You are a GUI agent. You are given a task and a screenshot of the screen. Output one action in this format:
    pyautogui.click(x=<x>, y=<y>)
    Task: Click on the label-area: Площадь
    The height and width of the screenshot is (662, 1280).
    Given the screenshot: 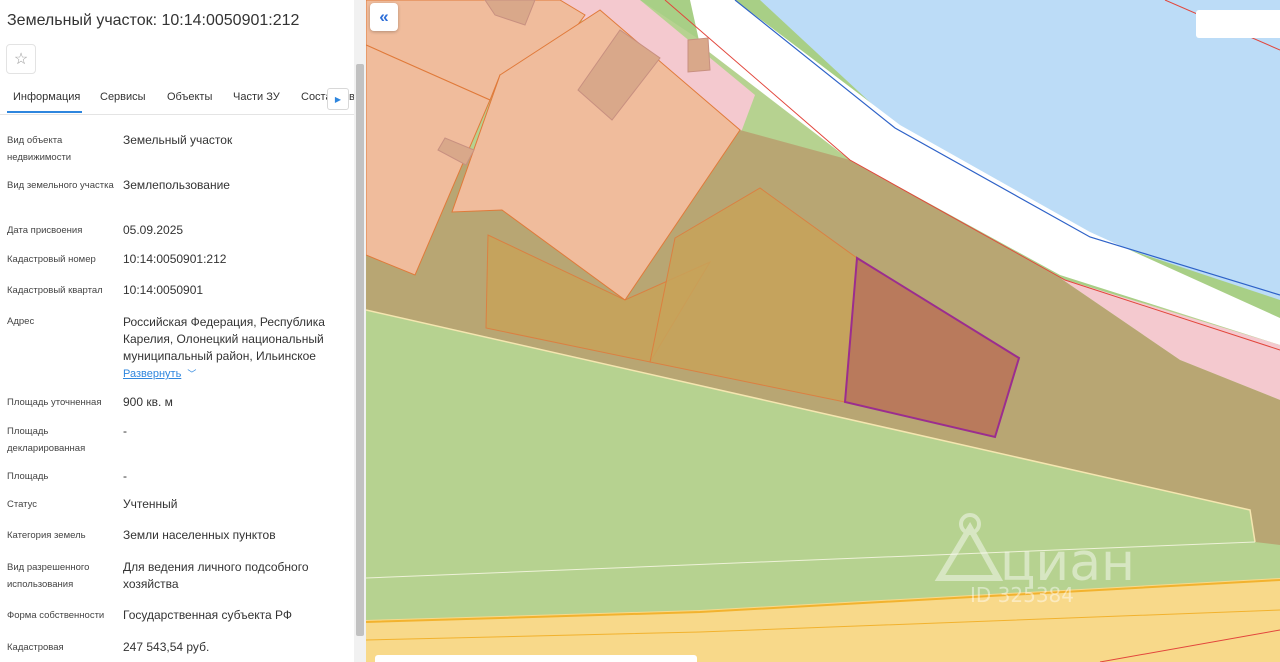 What is the action you would take?
    pyautogui.click(x=28, y=476)
    